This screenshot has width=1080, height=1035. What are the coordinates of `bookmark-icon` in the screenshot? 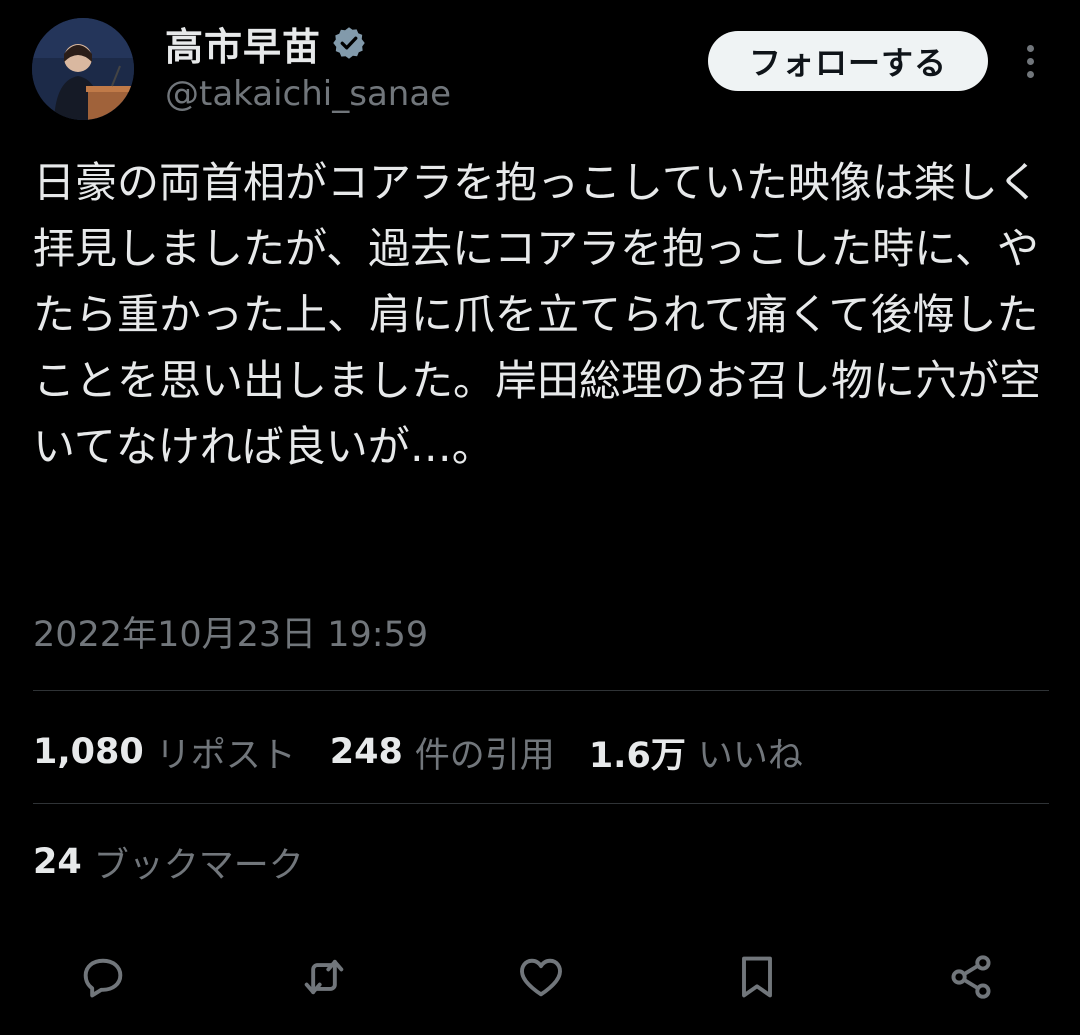 It's located at (757, 977).